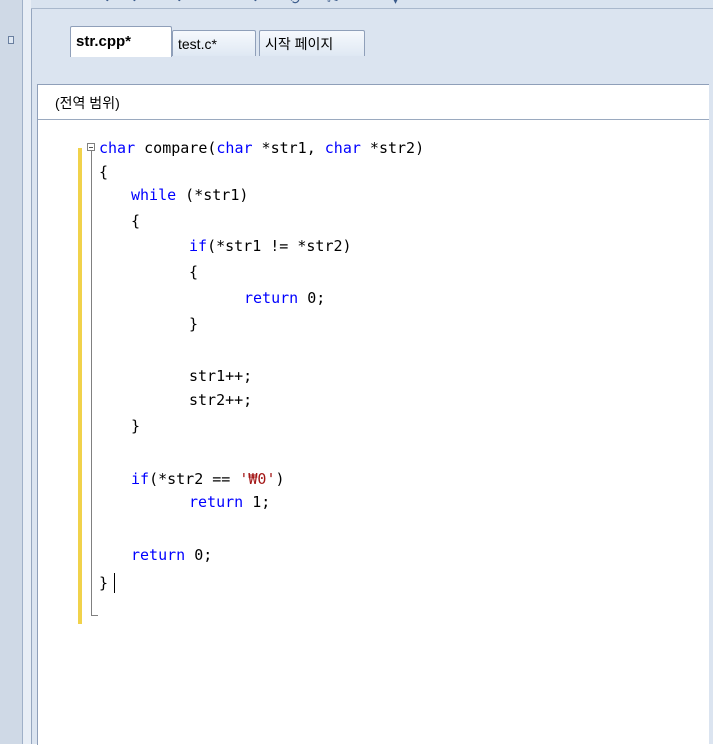 The height and width of the screenshot is (745, 713). I want to click on code-line: str1++;, so click(220, 376).